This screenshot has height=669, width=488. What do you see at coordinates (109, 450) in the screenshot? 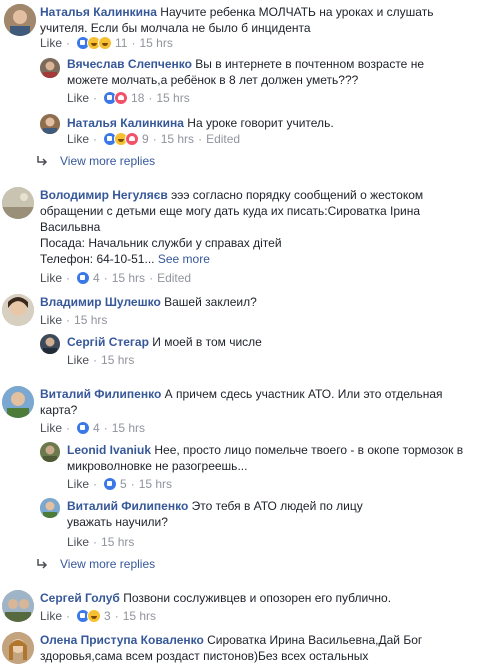
I see `comment-author: Leonid Ivaniuk` at bounding box center [109, 450].